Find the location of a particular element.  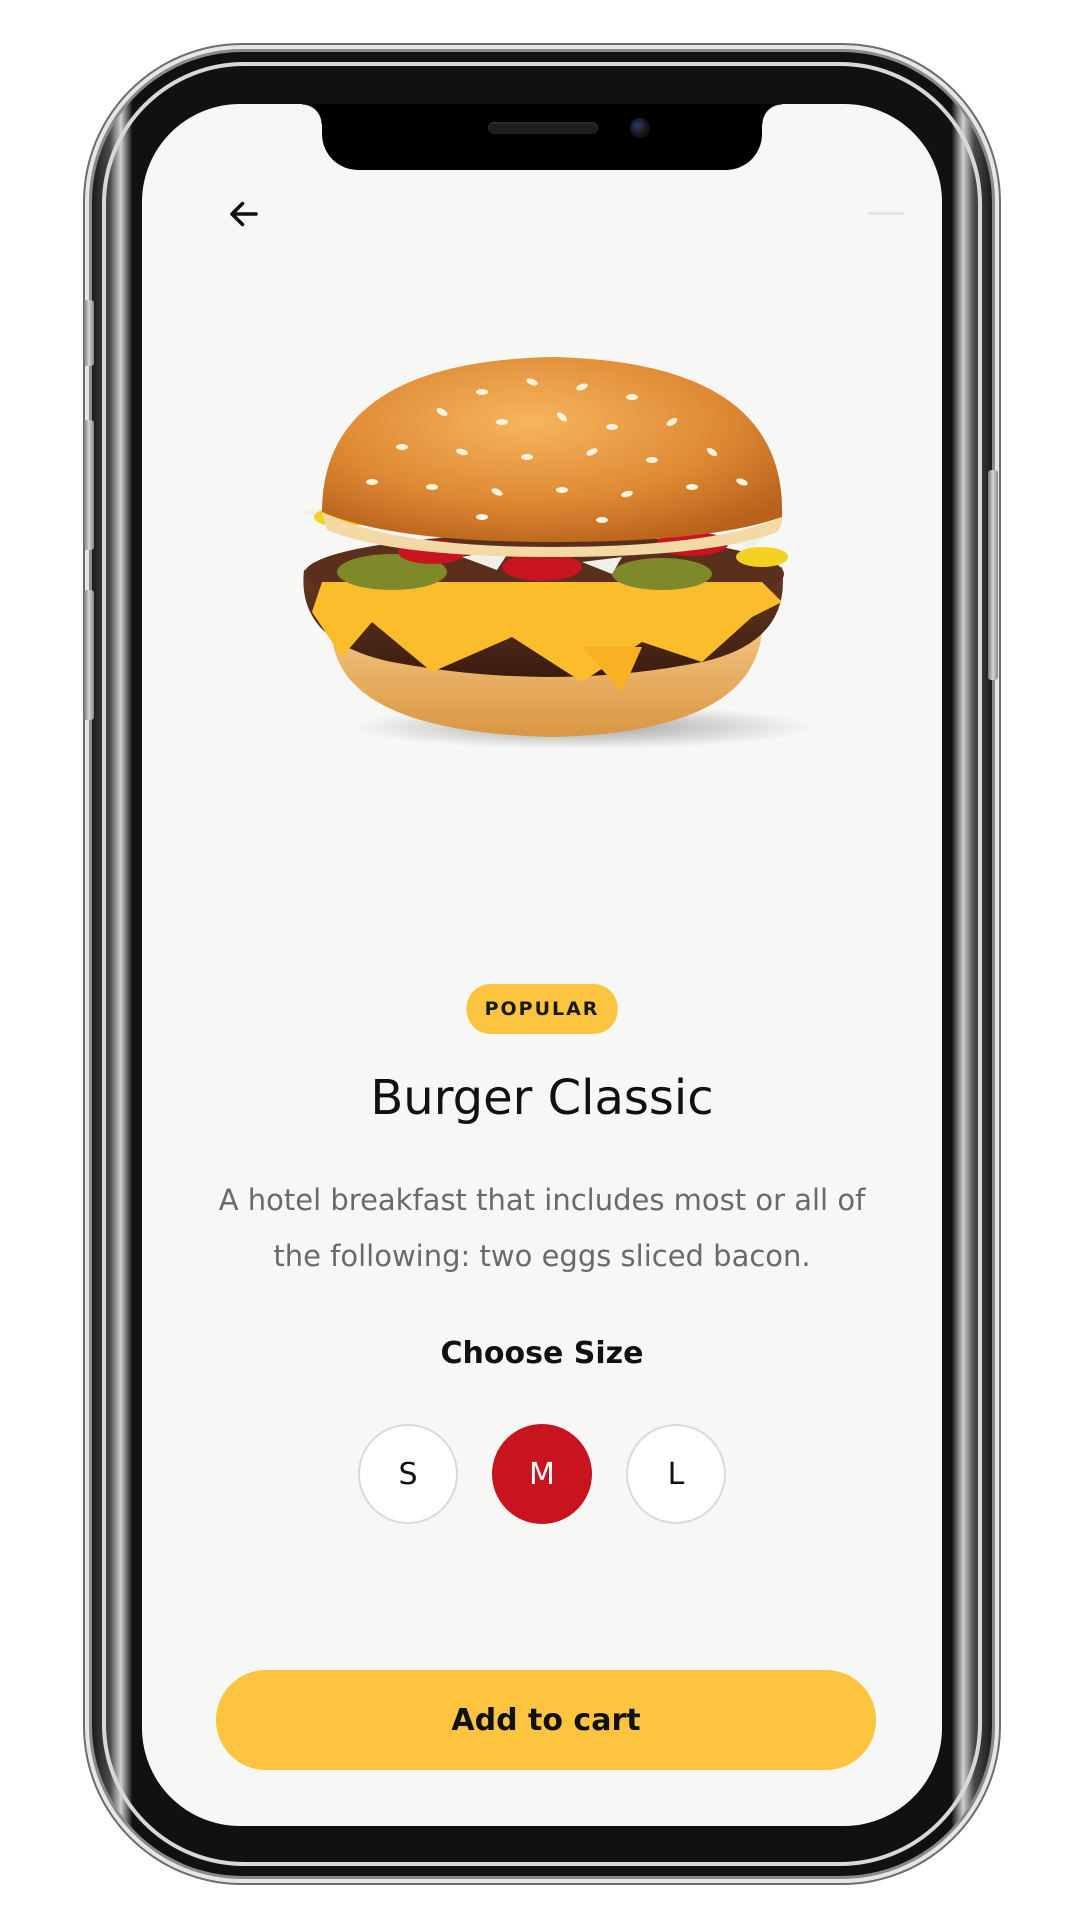

popular-badge: POPULAR is located at coordinates (542, 1009).